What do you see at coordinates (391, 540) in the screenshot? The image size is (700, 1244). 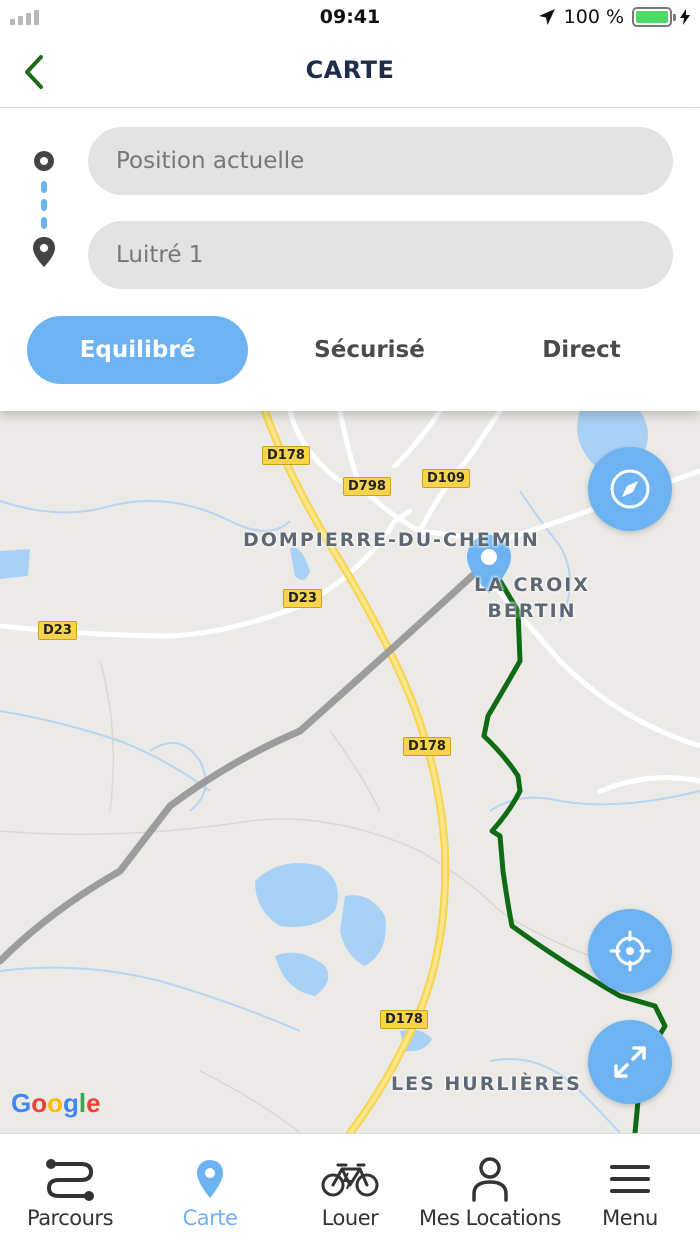 I see `place-label: DOMPIERRE-DU-CHEMIN` at bounding box center [391, 540].